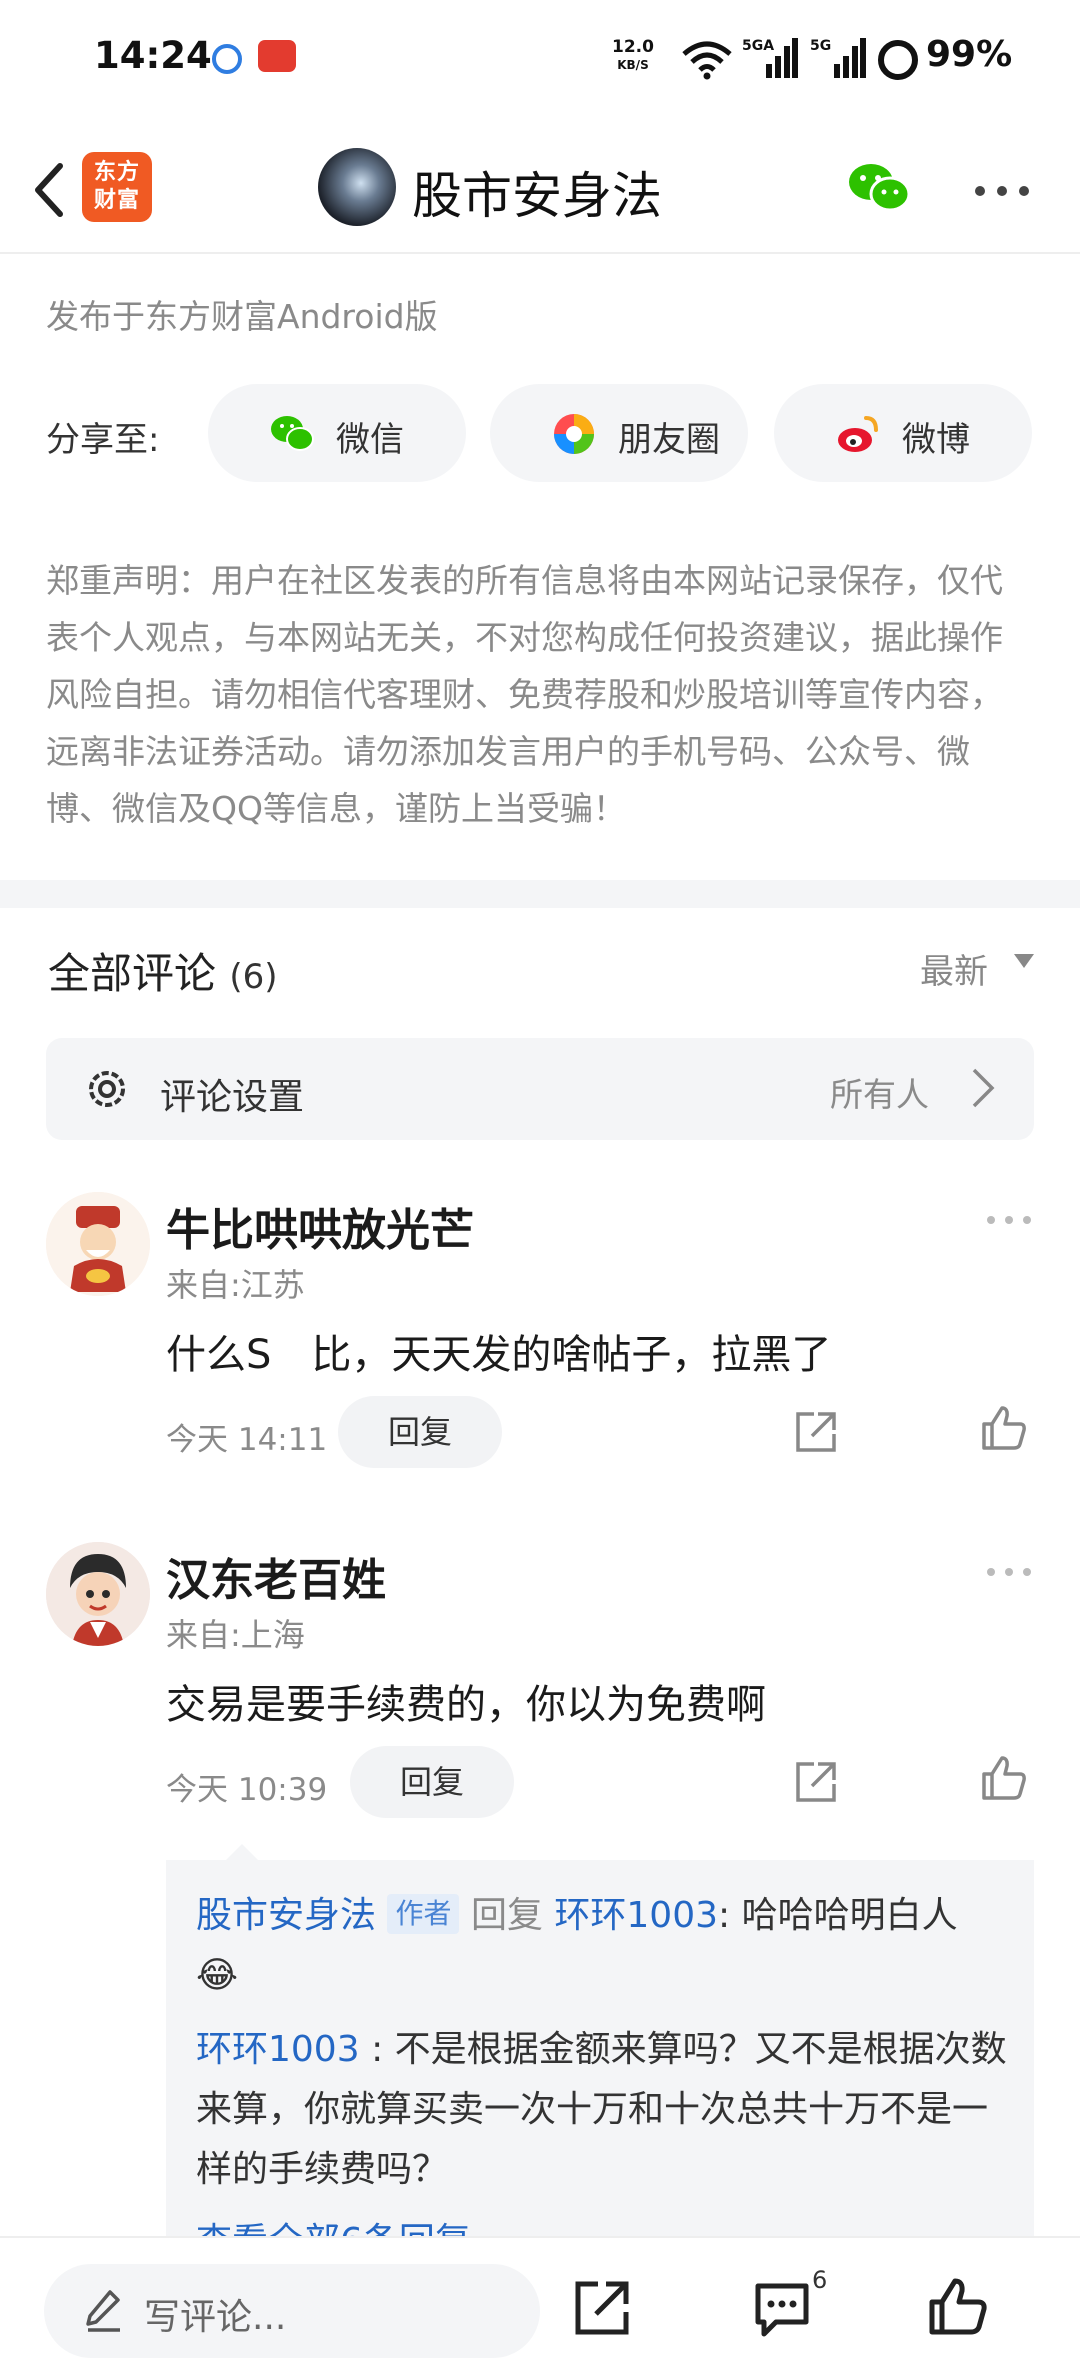 Image resolution: width=1080 pixels, height=2374 pixels. I want to click on reply-word: 回复, so click(506, 1915).